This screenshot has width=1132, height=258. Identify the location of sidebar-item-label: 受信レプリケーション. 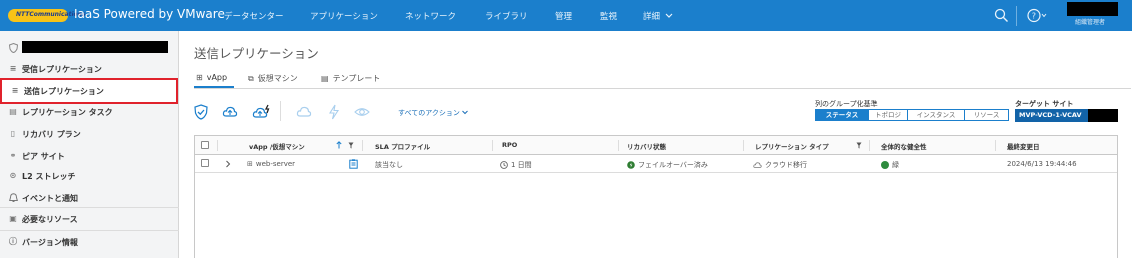
(62, 69).